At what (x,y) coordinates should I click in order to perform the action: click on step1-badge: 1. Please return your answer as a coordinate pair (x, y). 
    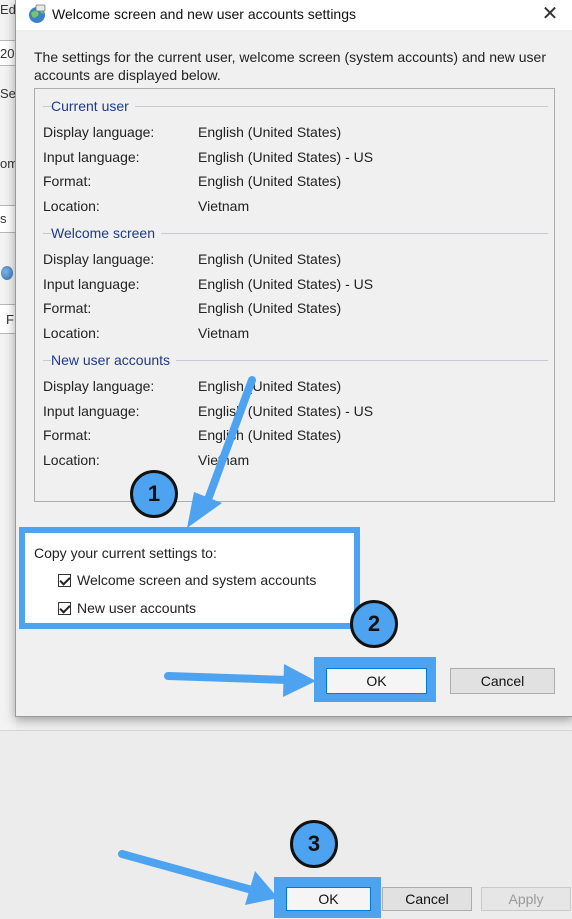
    Looking at the image, I should click on (154, 494).